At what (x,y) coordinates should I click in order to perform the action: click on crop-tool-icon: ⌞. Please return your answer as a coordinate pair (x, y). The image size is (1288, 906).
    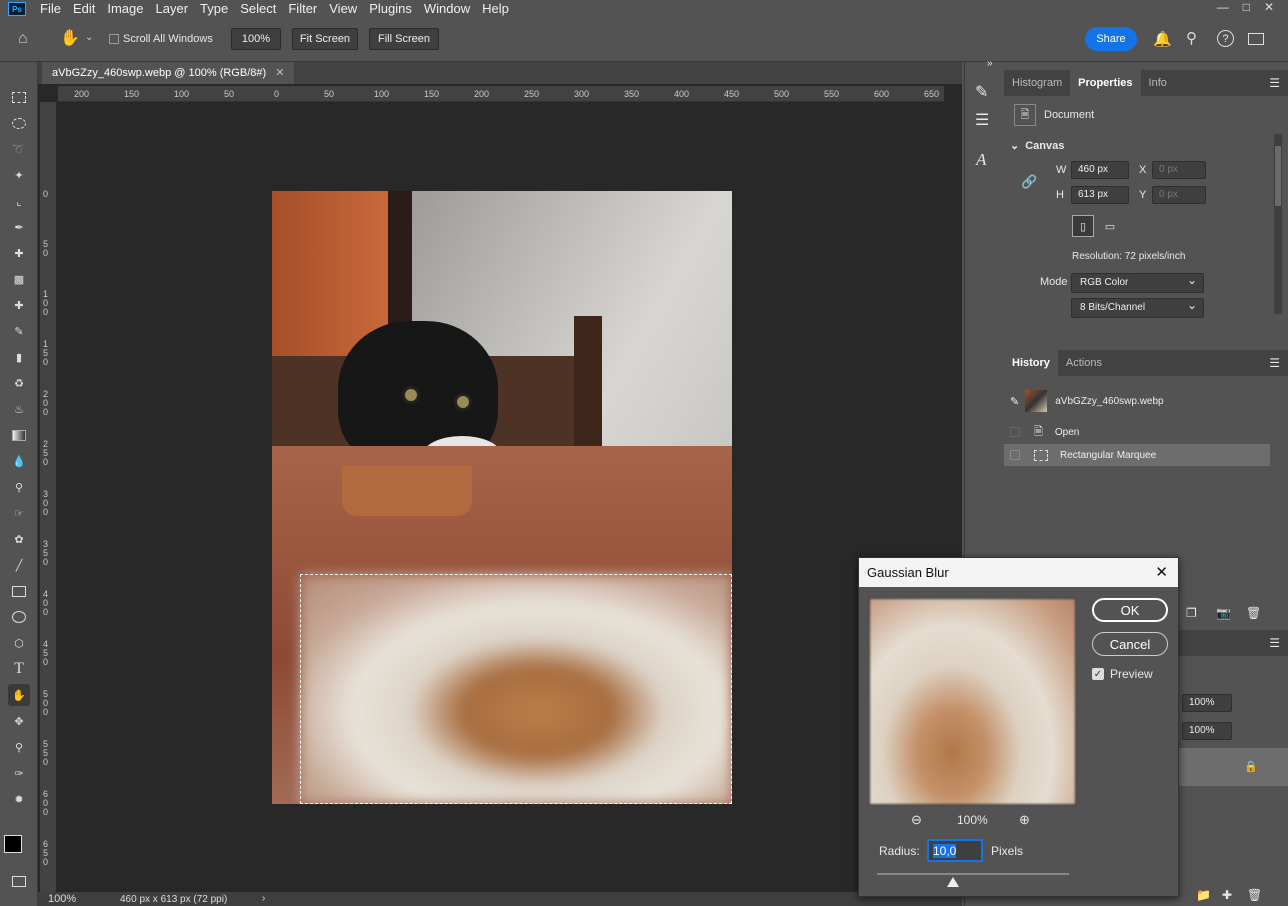
    Looking at the image, I should click on (19, 201).